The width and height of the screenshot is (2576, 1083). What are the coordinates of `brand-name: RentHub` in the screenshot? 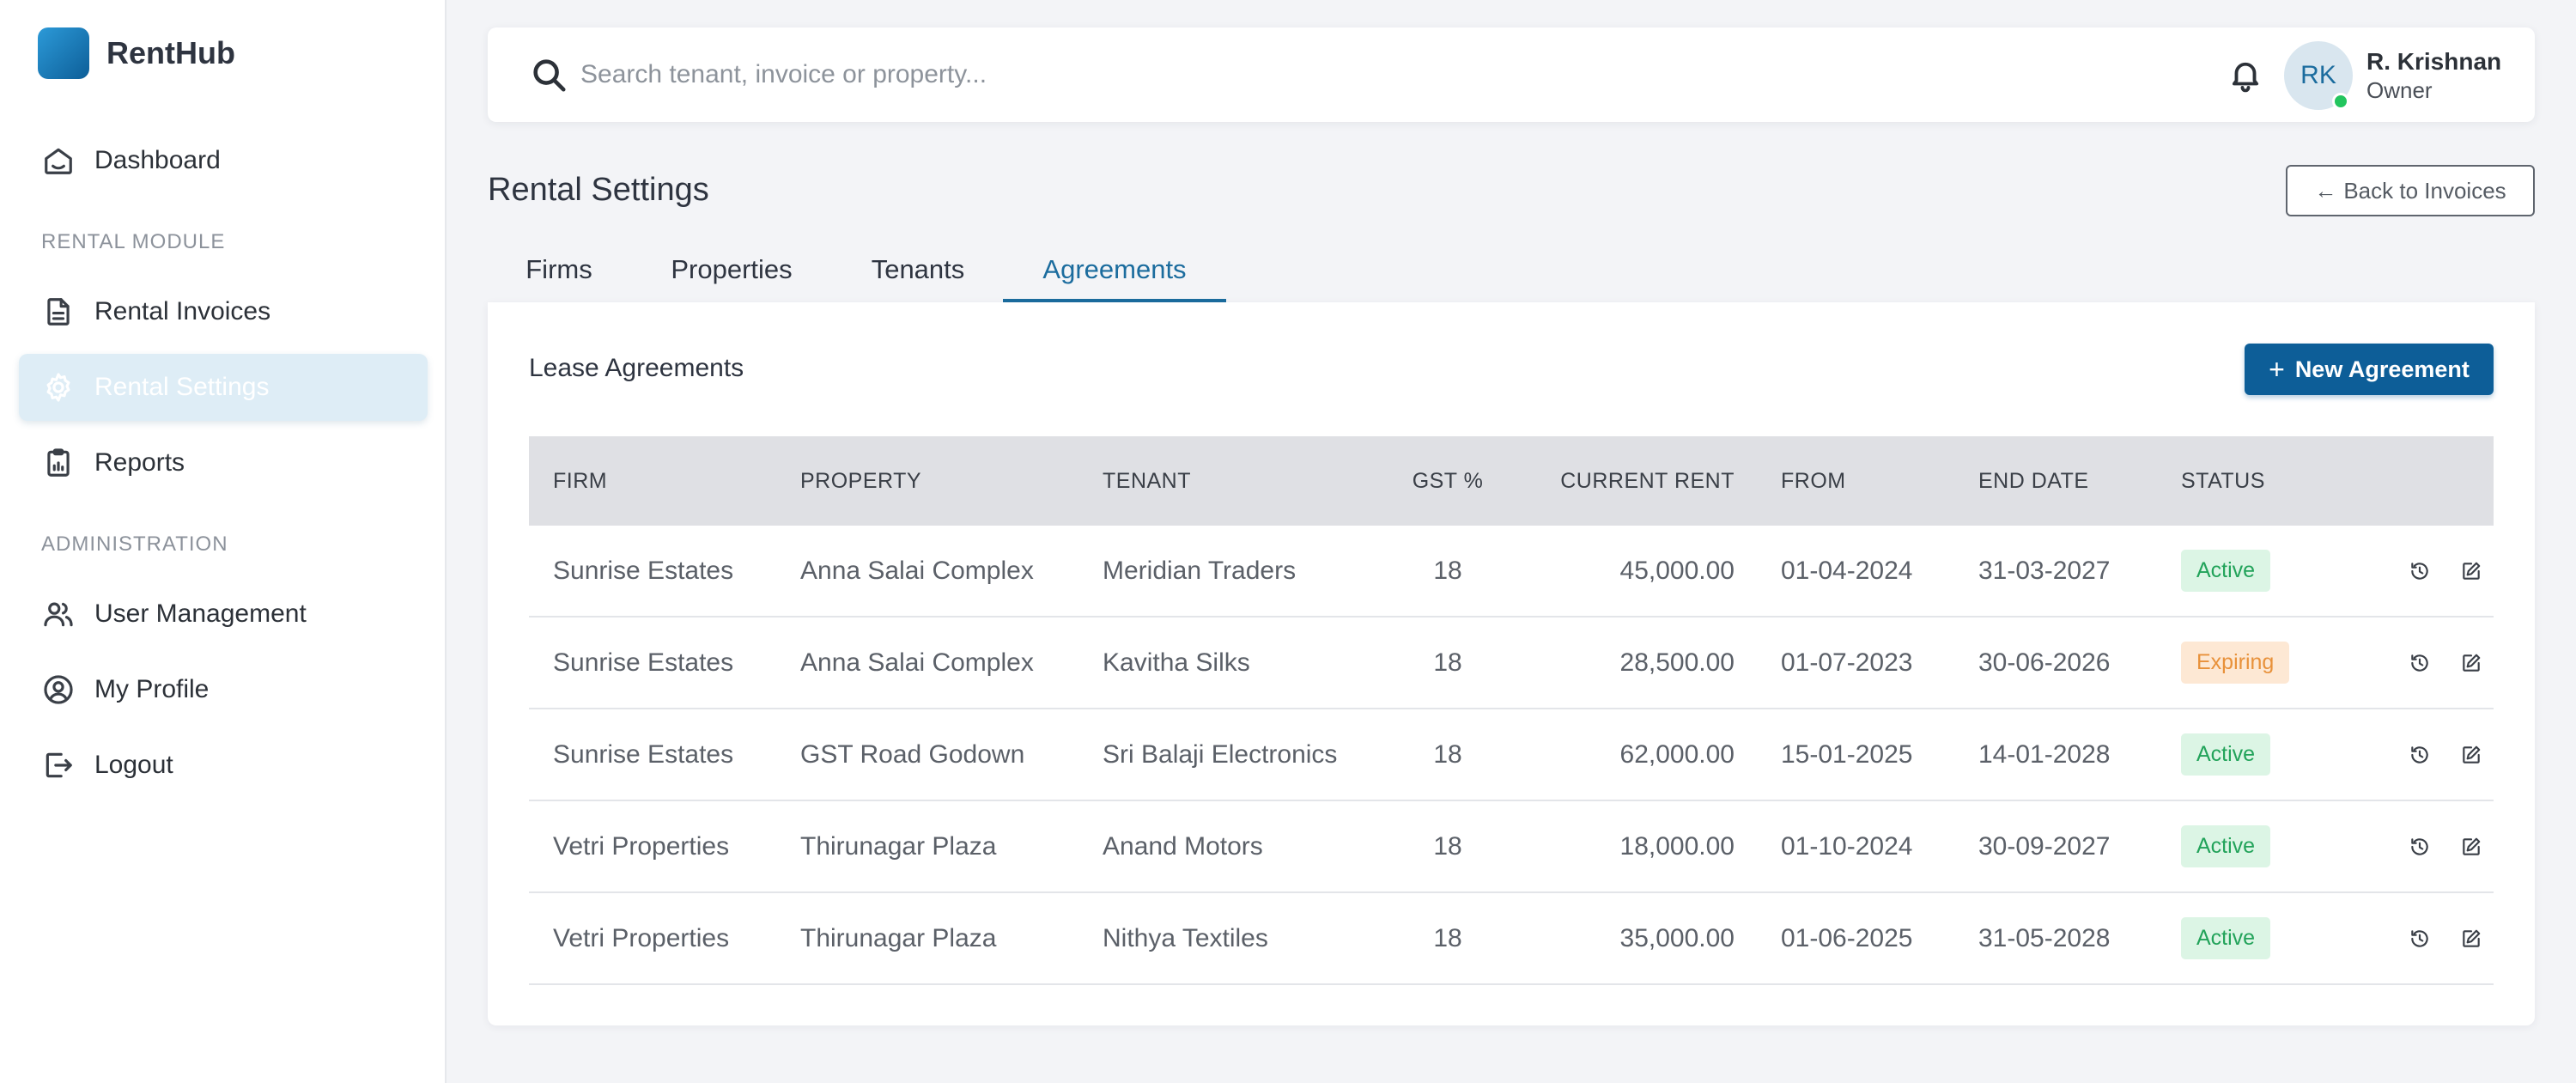 It's located at (170, 52).